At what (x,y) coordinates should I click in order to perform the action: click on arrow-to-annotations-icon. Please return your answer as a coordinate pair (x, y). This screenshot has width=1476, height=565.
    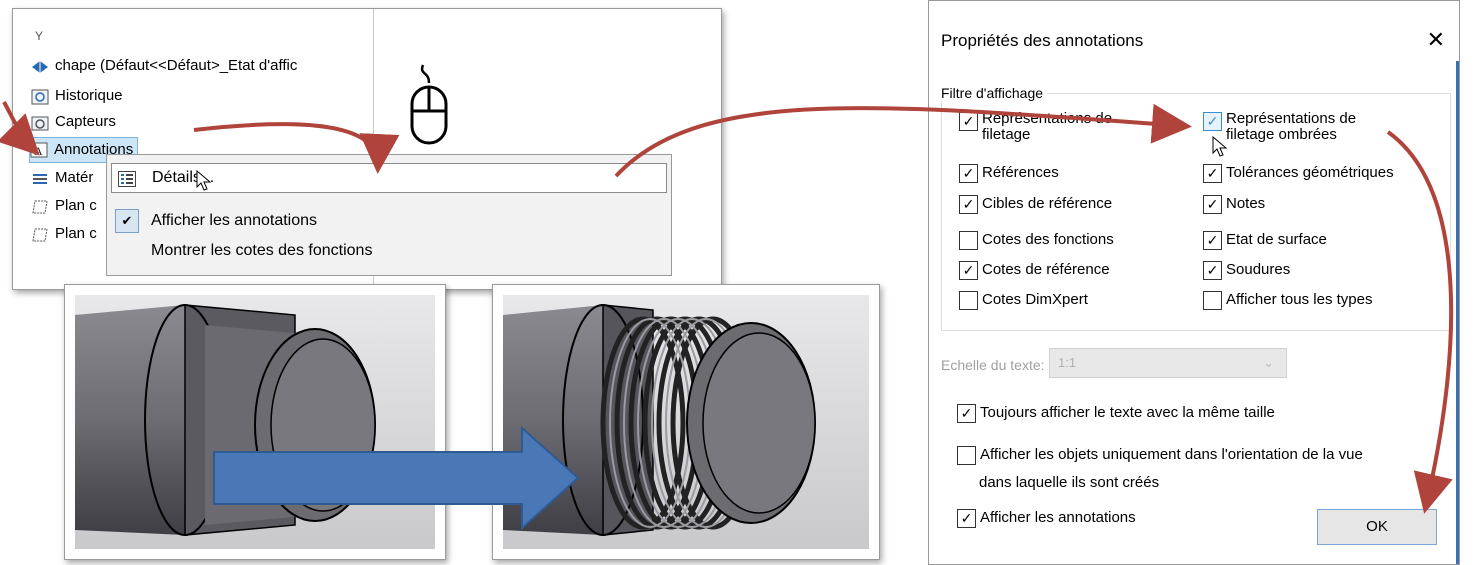
    Looking at the image, I should click on (20, 128).